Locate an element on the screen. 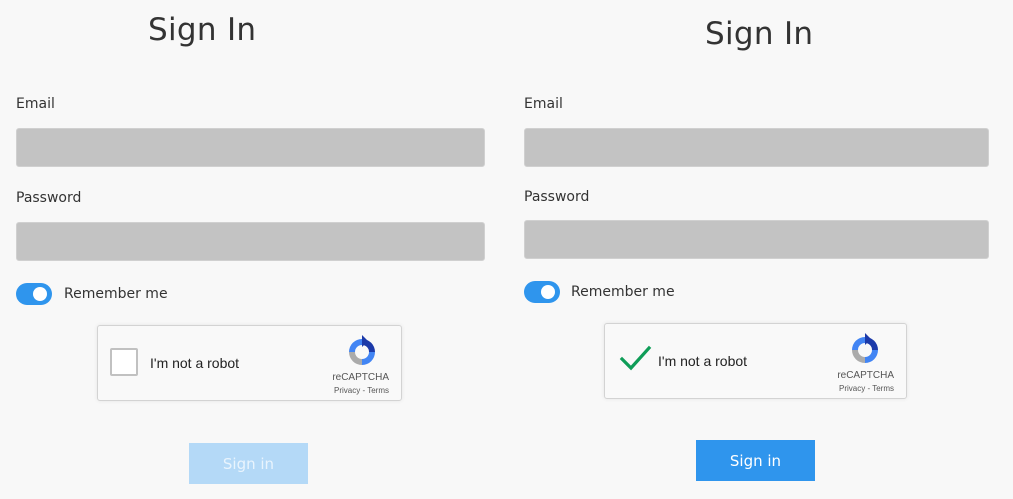  checkmark-icon is located at coordinates (636, 358).